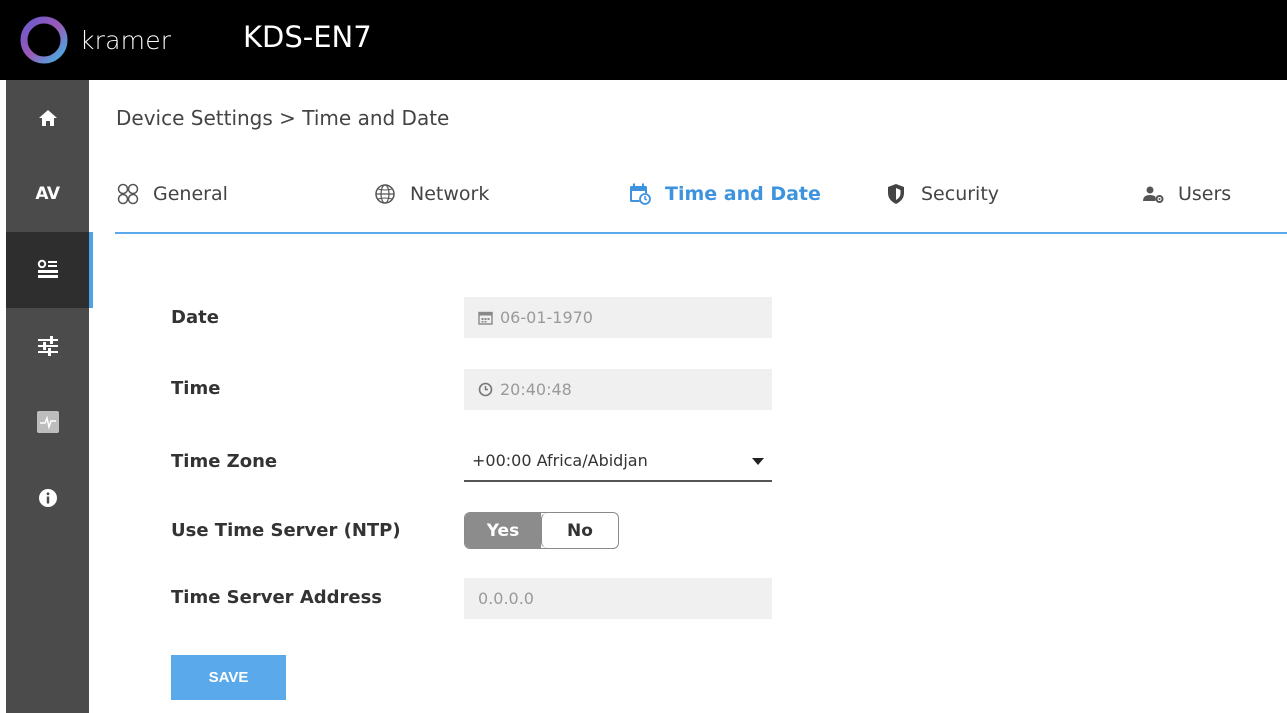 Image resolution: width=1287 pixels, height=713 pixels. Describe the element at coordinates (1205, 194) in the screenshot. I see `tab-users-label: Users` at that location.